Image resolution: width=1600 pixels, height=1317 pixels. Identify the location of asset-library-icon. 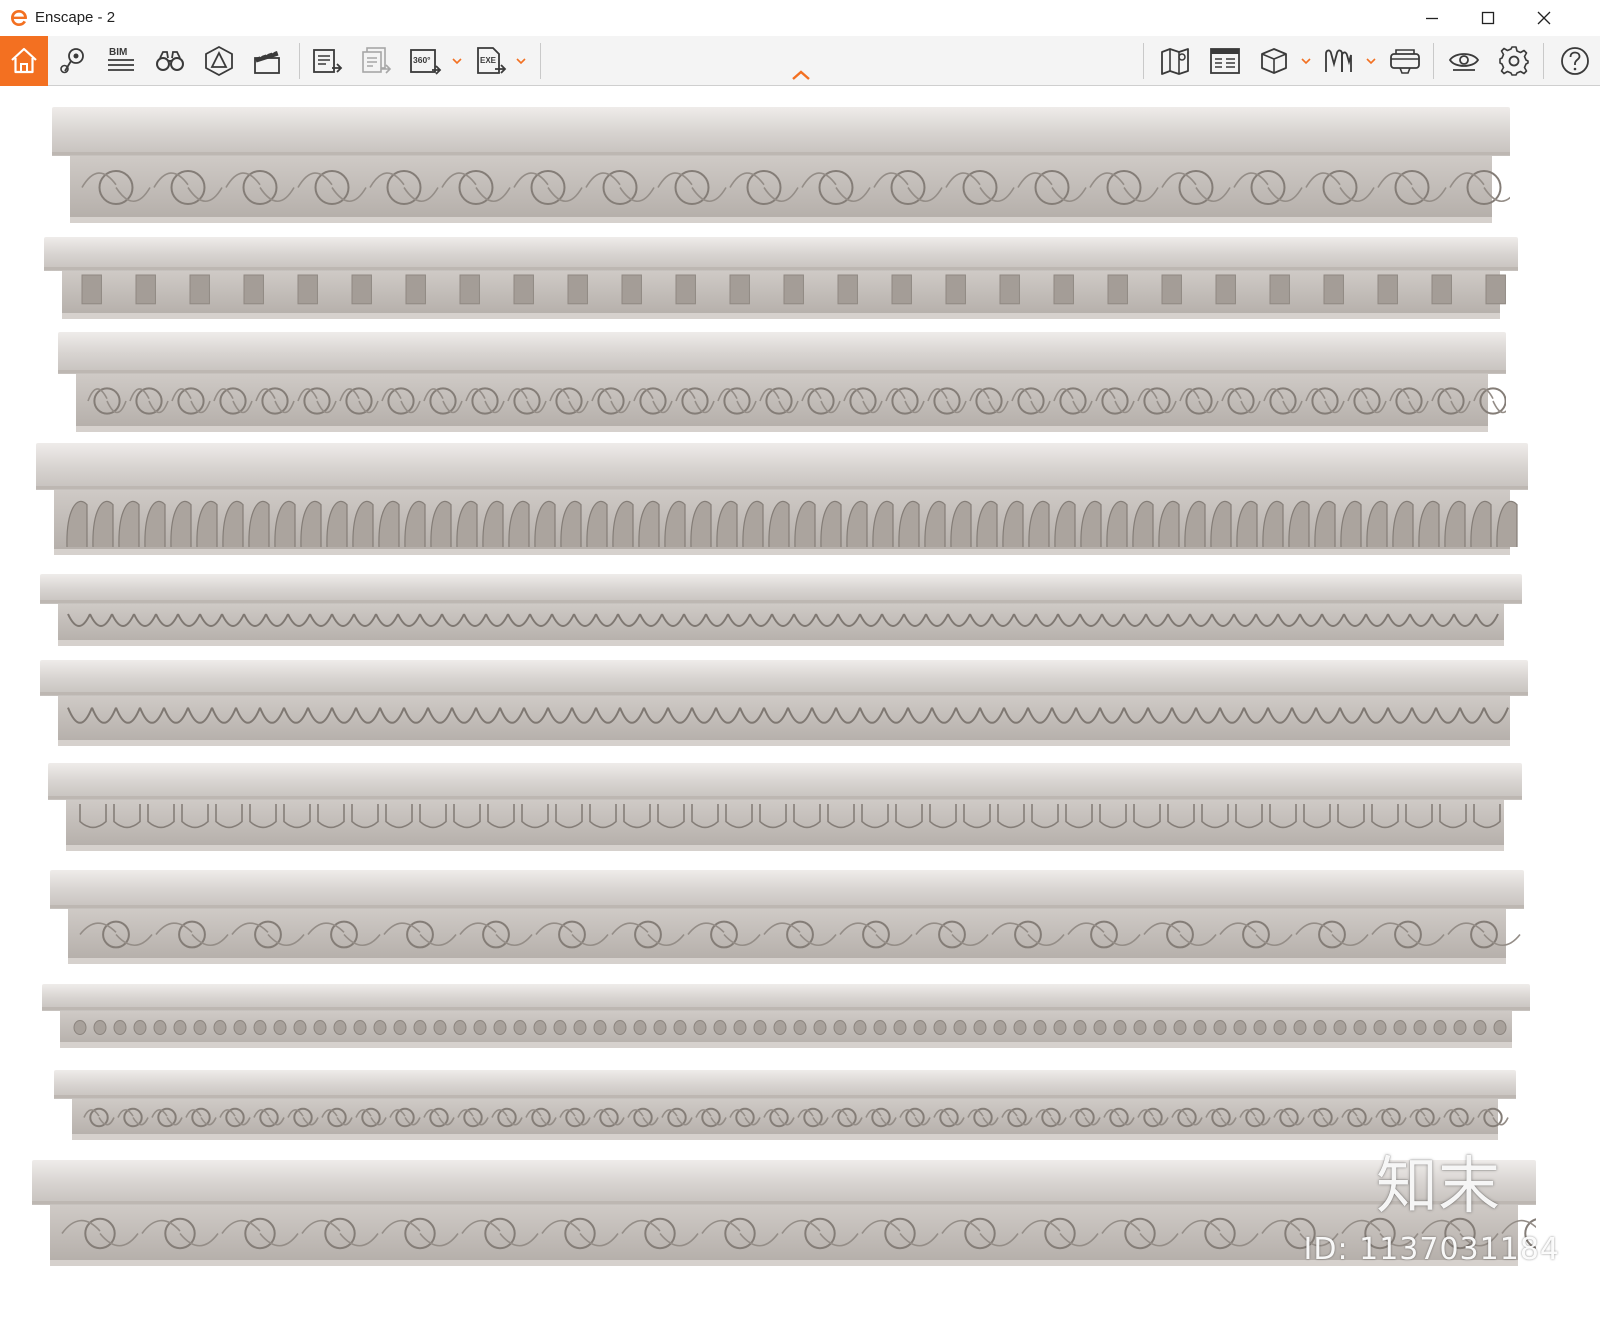
(219, 61).